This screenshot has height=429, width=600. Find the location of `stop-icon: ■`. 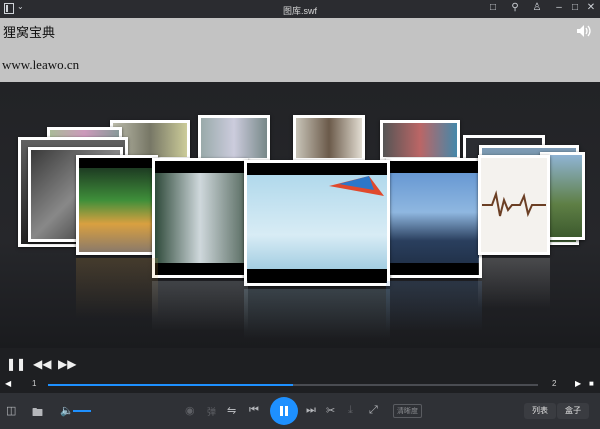

stop-icon: ■ is located at coordinates (591, 383).